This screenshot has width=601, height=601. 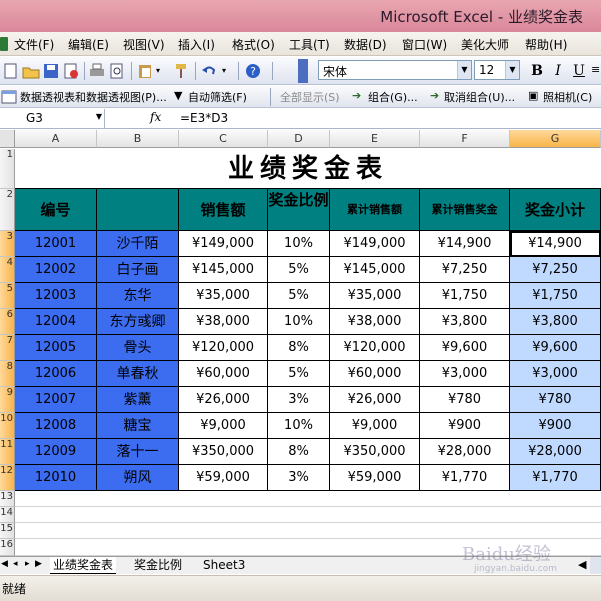 I want to click on cum-sales-cell: ¥145,000, so click(x=375, y=270).